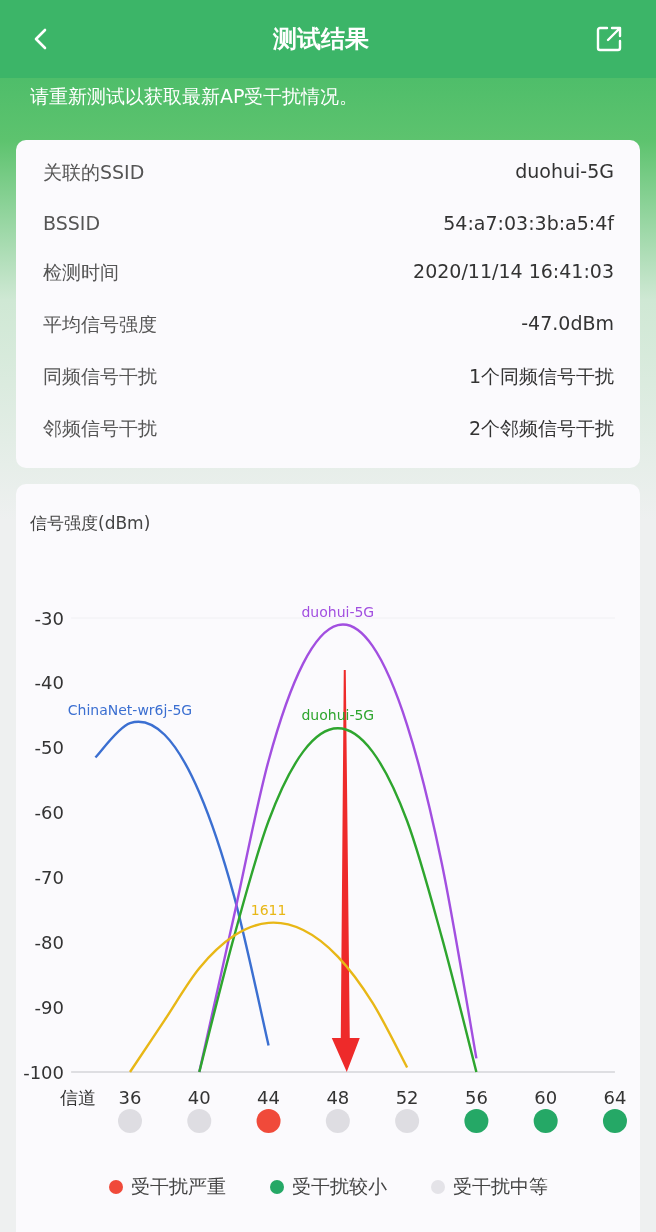 The height and width of the screenshot is (1232, 656). What do you see at coordinates (40, 39) in the screenshot?
I see `back-icon` at bounding box center [40, 39].